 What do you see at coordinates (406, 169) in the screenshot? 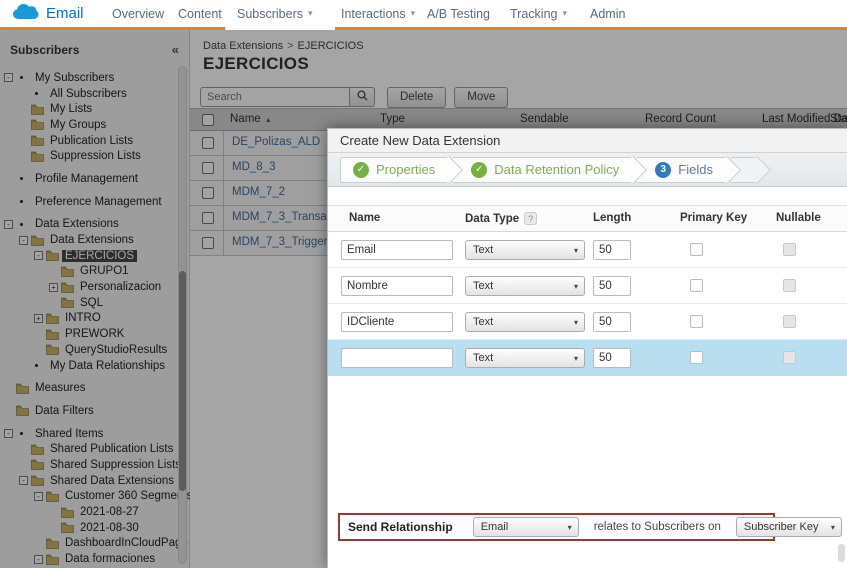
I see `wizard-step-label: Properties` at bounding box center [406, 169].